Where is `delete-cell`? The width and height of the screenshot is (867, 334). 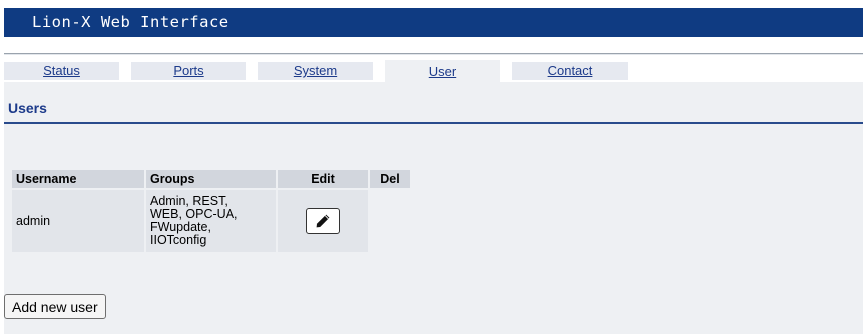
delete-cell is located at coordinates (390, 221).